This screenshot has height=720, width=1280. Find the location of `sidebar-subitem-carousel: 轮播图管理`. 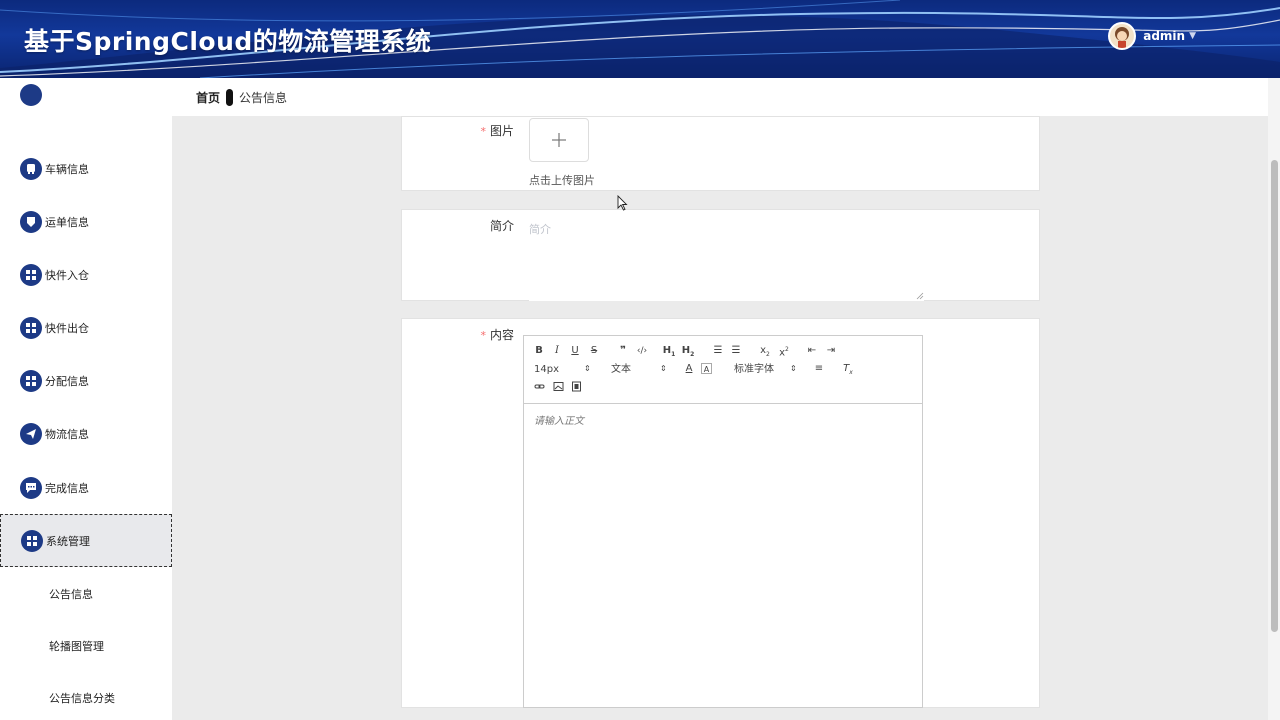

sidebar-subitem-carousel: 轮播图管理 is located at coordinates (86, 646).